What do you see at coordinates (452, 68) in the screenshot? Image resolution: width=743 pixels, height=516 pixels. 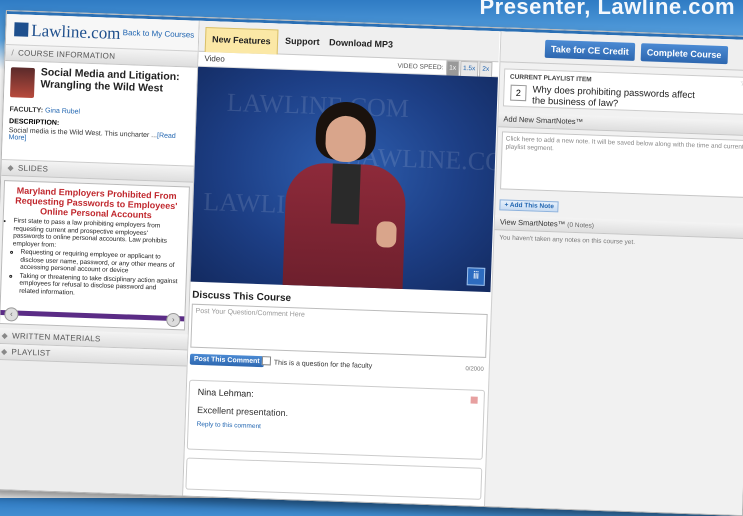 I see `speed-1x-button: 1x` at bounding box center [452, 68].